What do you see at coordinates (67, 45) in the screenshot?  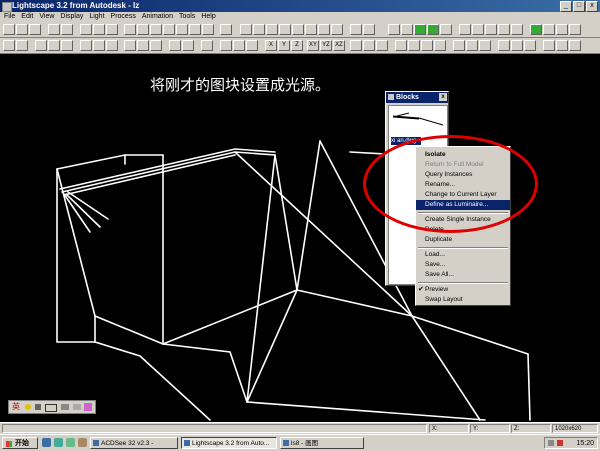 I see `select-block-icon` at bounding box center [67, 45].